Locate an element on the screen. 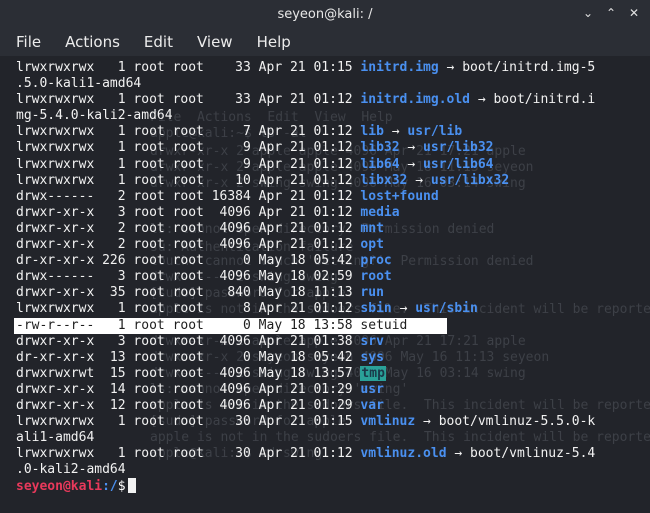 The height and width of the screenshot is (513, 650). file-size: 0 is located at coordinates (231, 261).